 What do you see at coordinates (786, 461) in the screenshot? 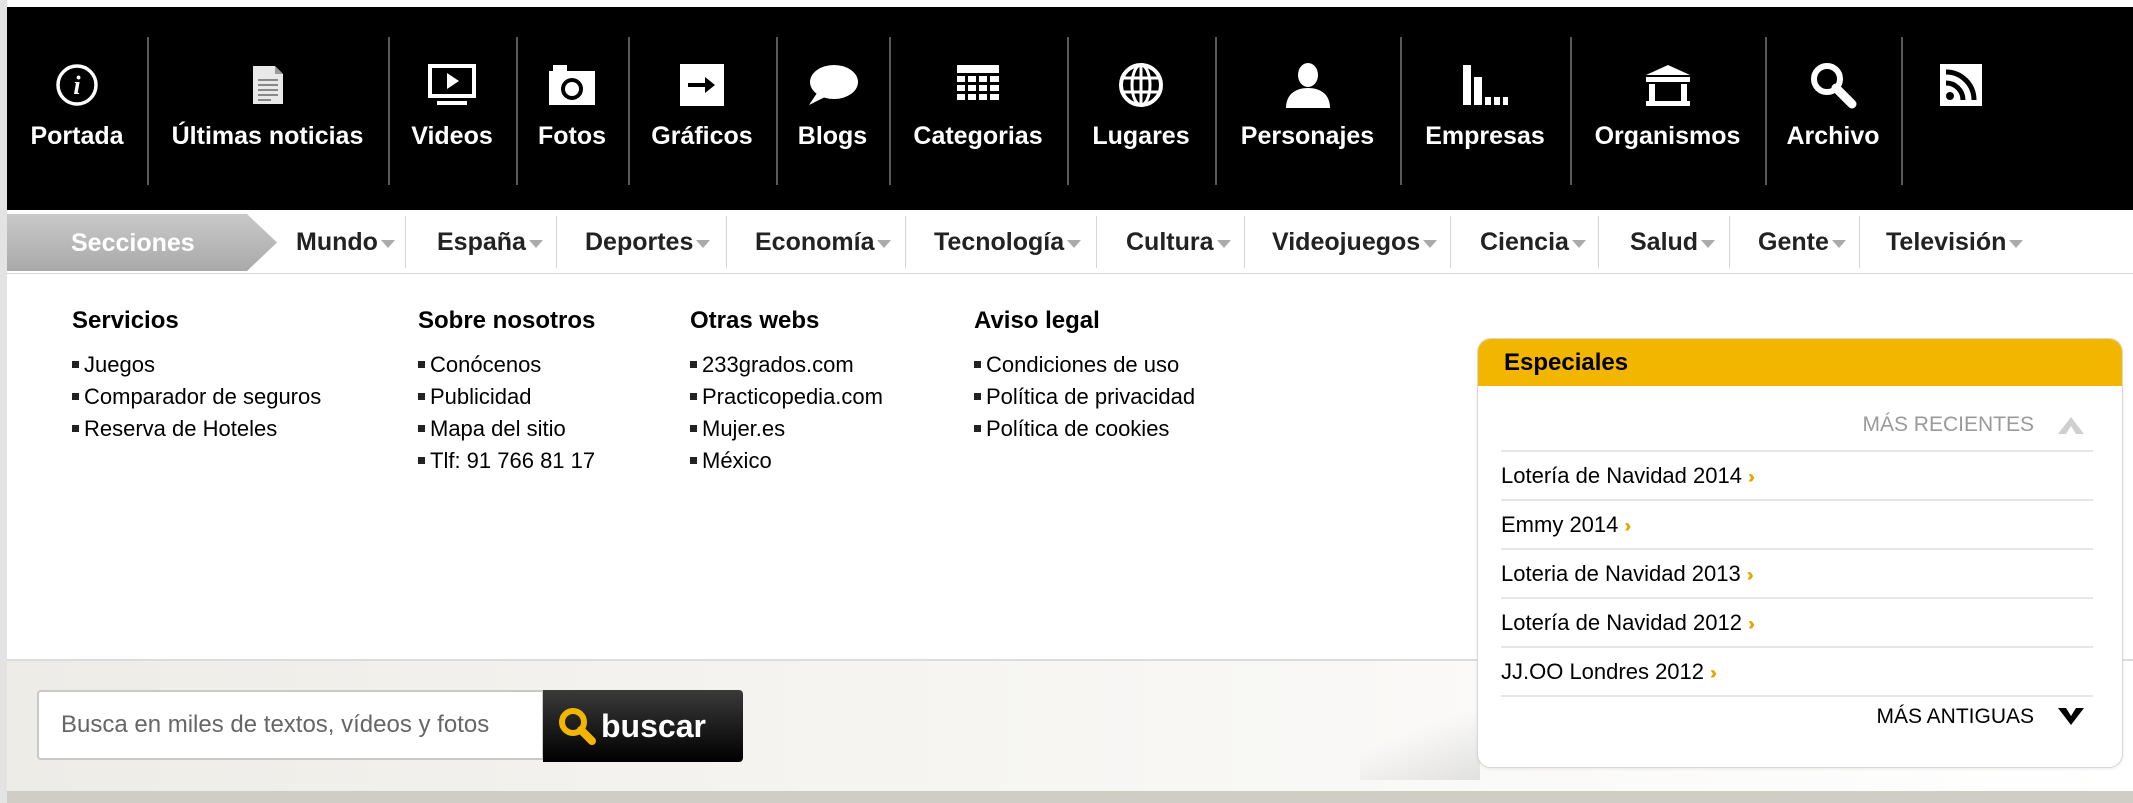
I see `list-item: México` at bounding box center [786, 461].